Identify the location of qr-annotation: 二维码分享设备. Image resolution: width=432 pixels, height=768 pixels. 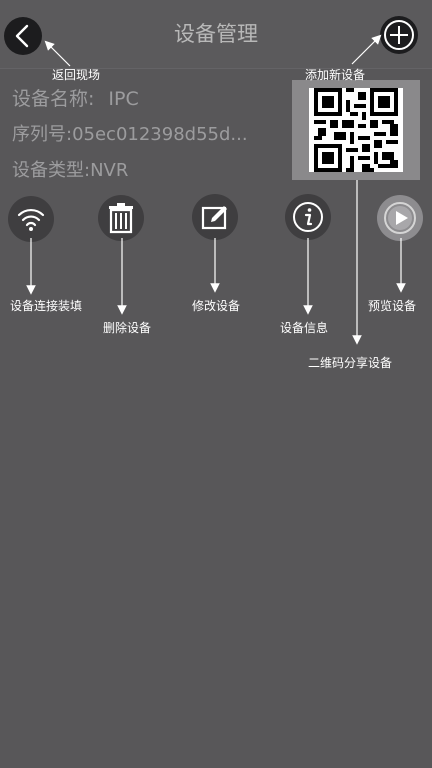
(350, 363).